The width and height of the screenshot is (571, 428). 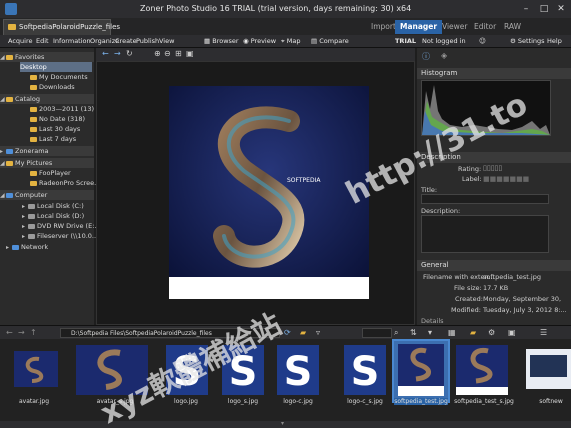 What do you see at coordinates (304, 180) in the screenshot?
I see `photo-caption: SOFTPEDIA` at bounding box center [304, 180].